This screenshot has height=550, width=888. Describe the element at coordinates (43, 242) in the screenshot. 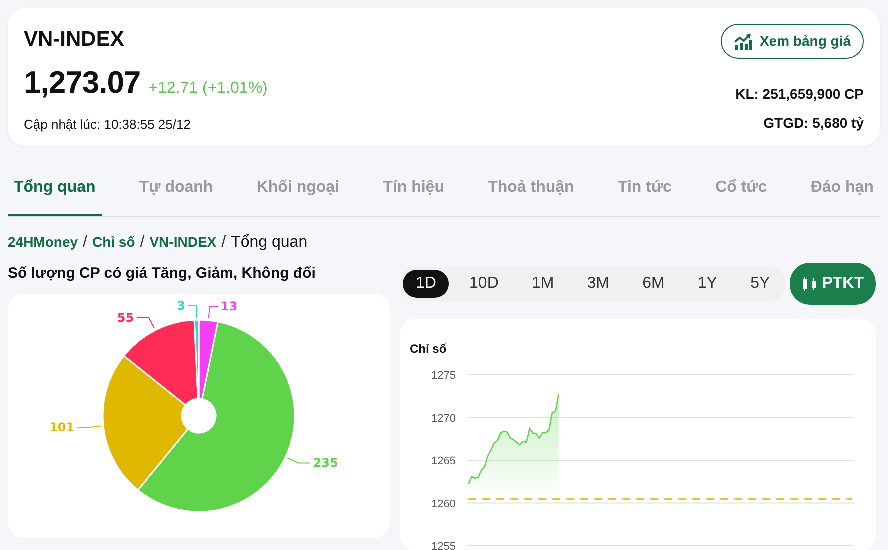

I see `breadcrumb-link: 24HMoney` at that location.